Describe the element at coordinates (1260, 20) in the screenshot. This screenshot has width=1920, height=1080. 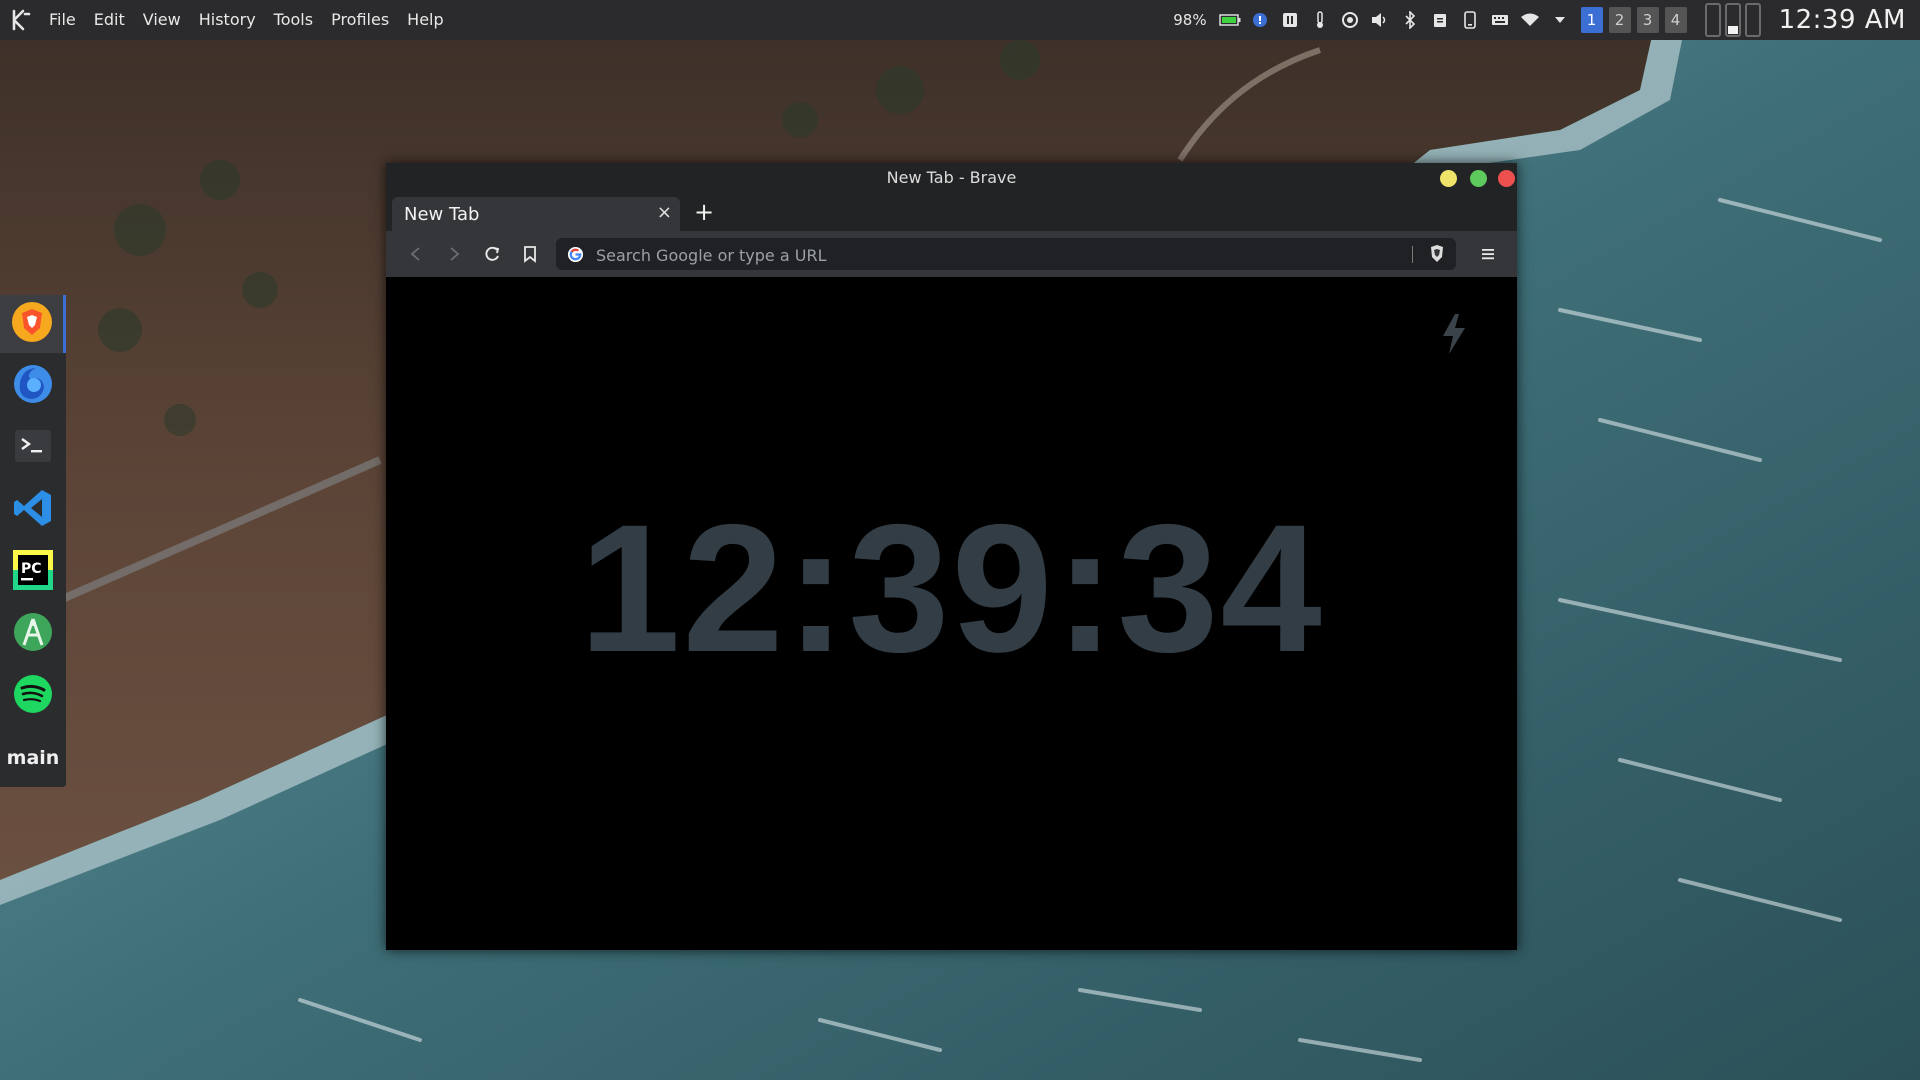
I see `info-icon` at that location.